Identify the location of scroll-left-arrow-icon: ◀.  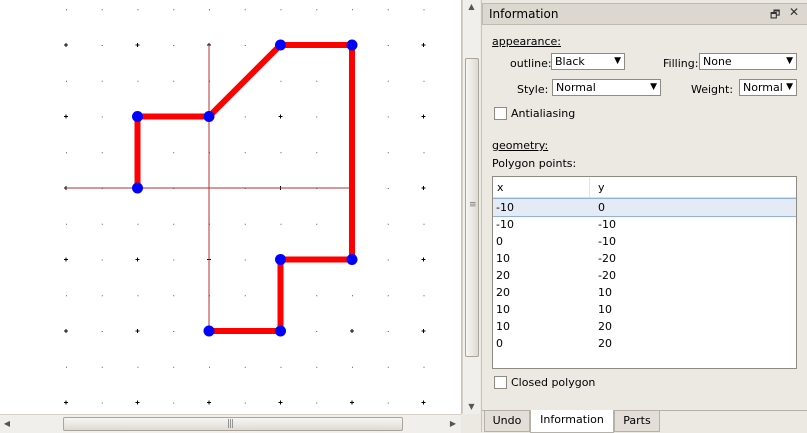
(7, 424).